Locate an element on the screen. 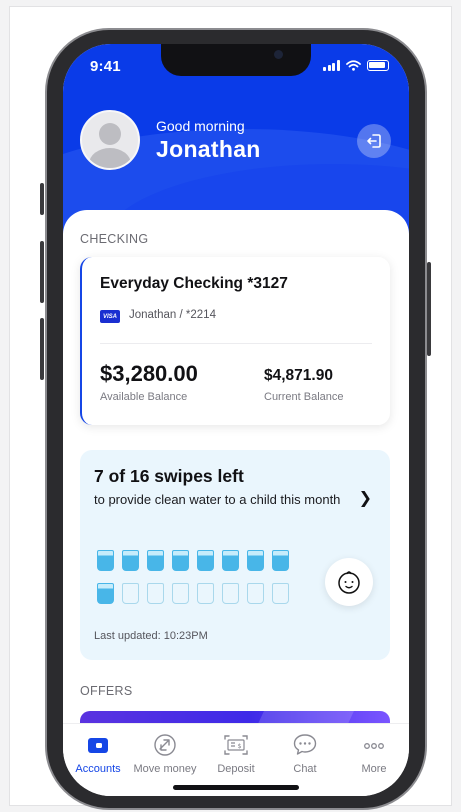  status-icons is located at coordinates (356, 65).